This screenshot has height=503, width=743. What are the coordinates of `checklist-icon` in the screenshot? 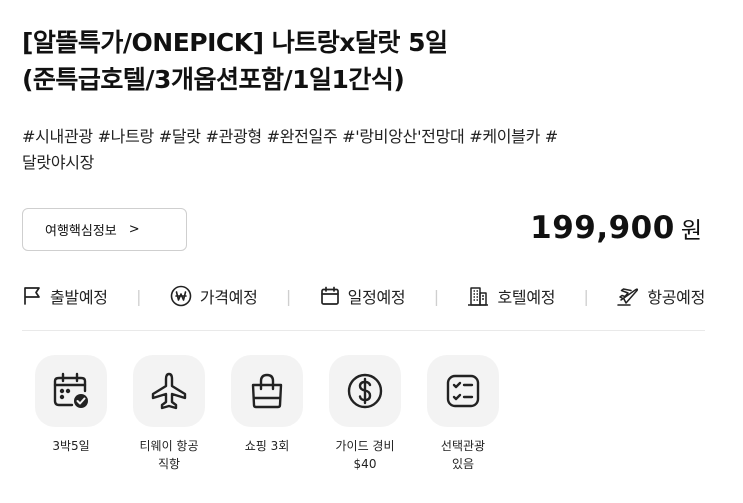 It's located at (463, 391).